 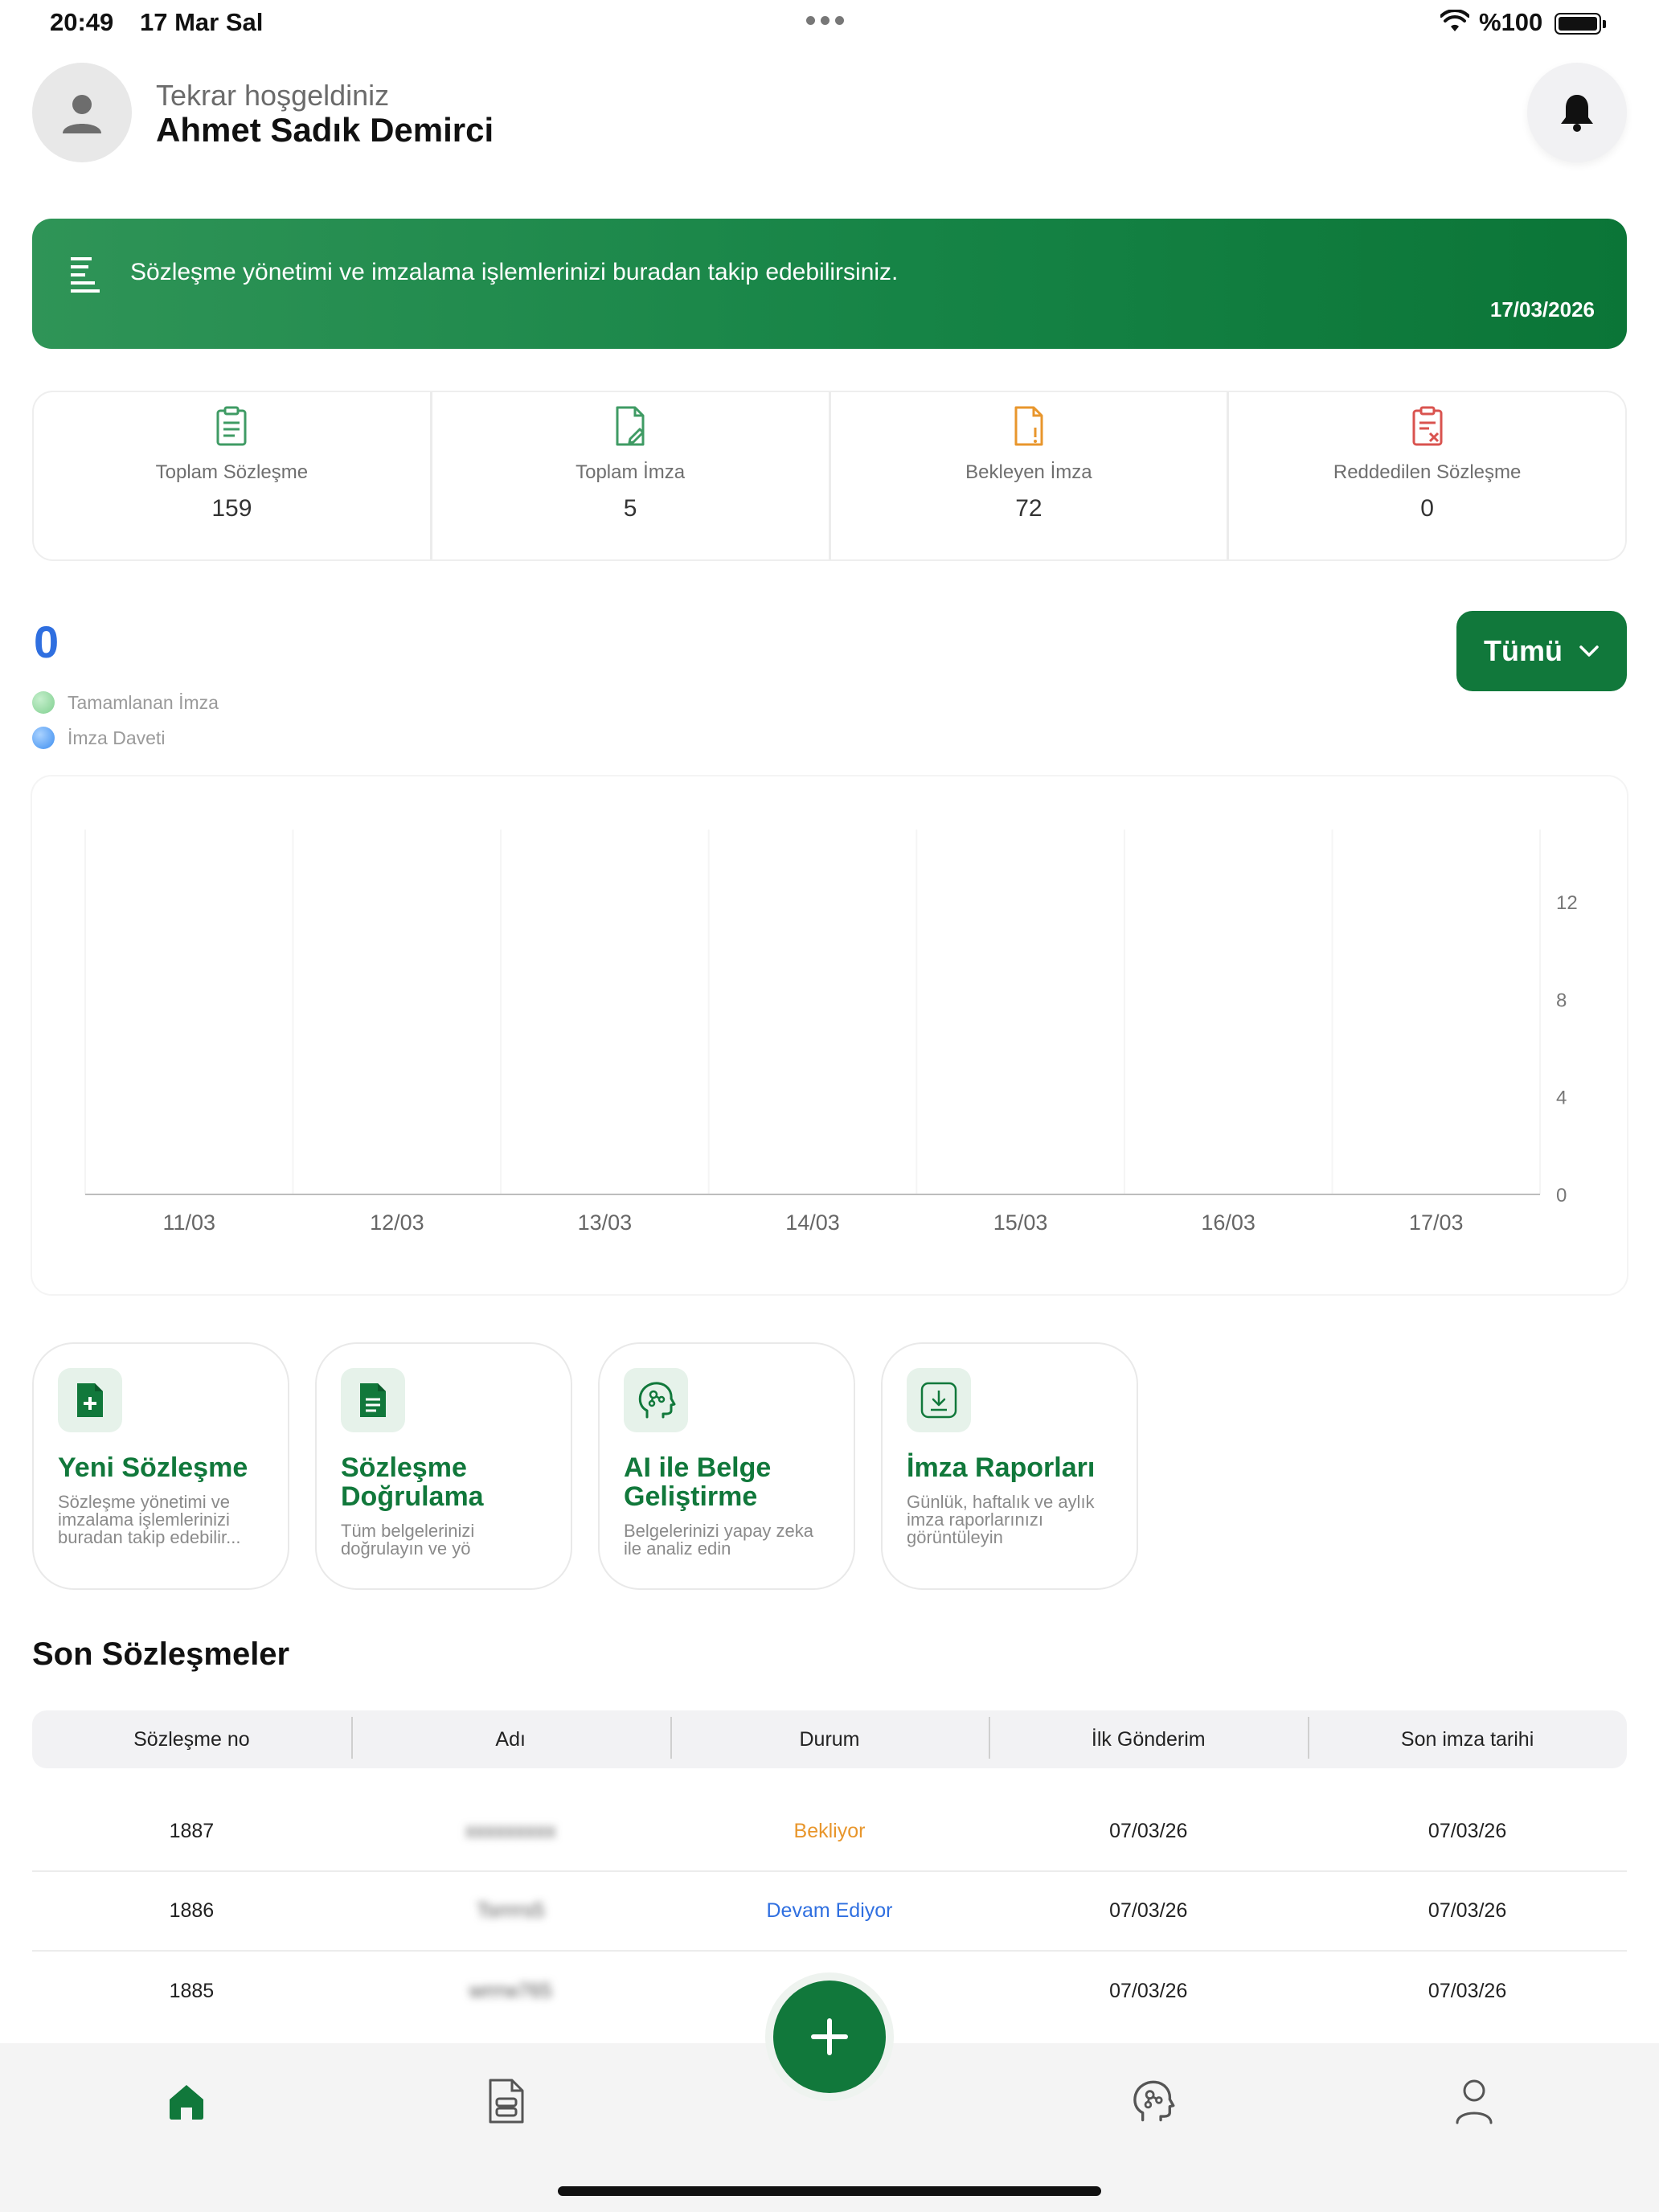 I want to click on y-tick-label: 8, so click(x=1561, y=1000).